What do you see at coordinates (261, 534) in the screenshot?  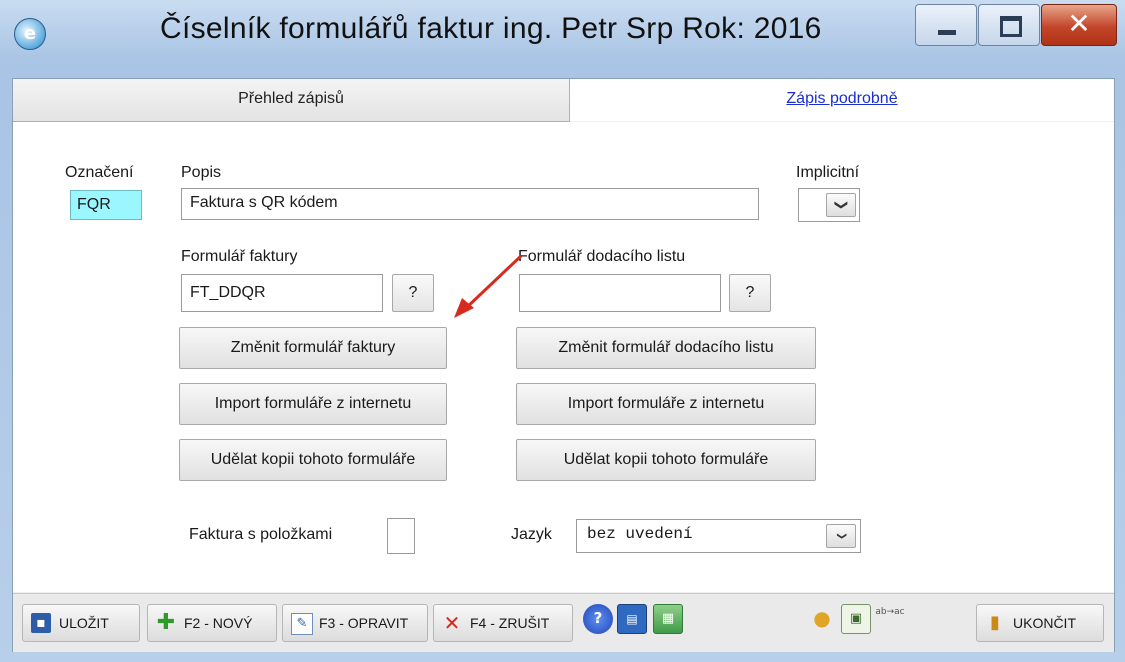 I see `faktura-s-polozkami-label: Faktura s položkami` at bounding box center [261, 534].